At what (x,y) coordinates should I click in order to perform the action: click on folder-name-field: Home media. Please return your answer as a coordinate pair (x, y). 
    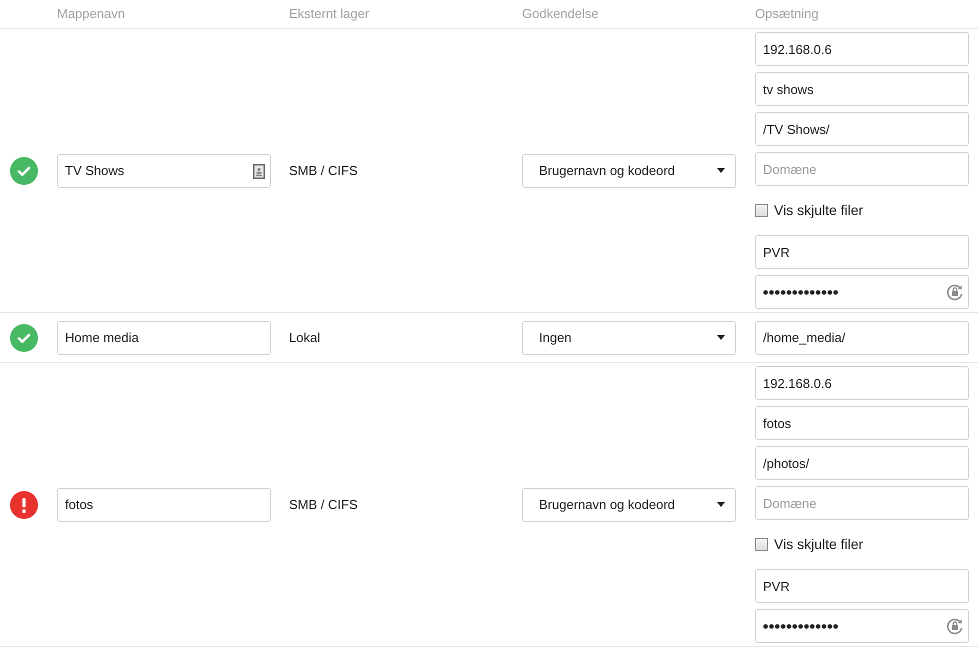
    Looking at the image, I should click on (164, 337).